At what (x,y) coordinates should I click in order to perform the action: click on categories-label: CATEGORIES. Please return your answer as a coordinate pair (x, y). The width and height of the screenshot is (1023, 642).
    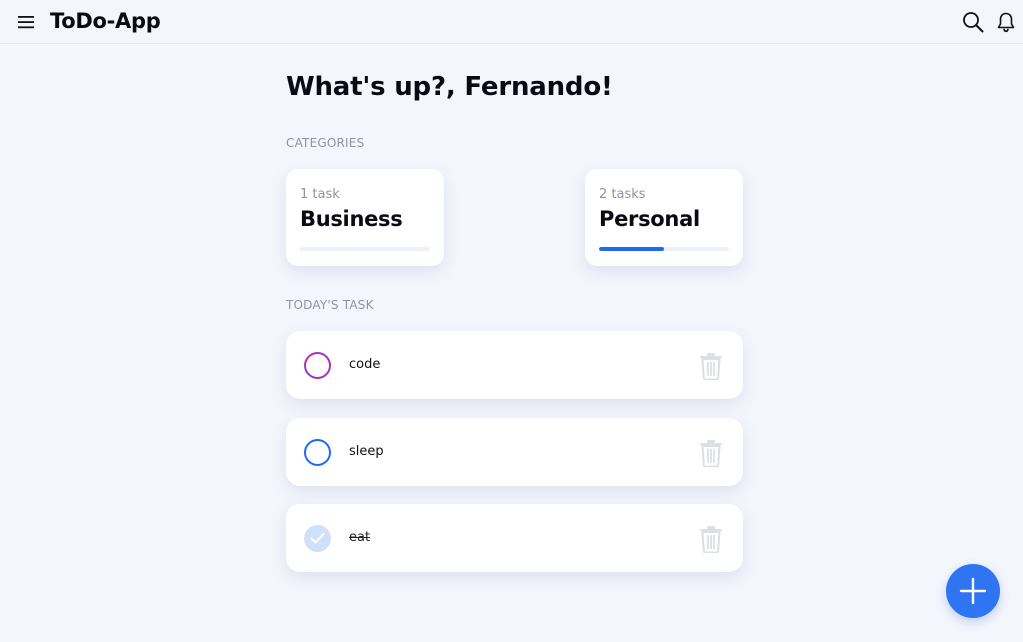
    Looking at the image, I should click on (325, 143).